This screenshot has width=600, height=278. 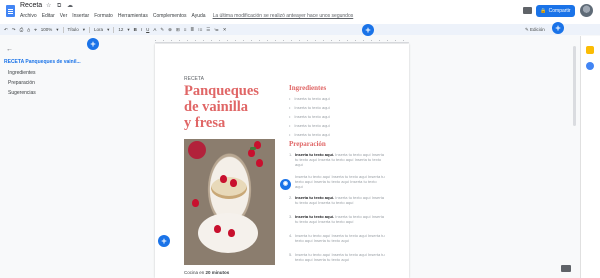 What do you see at coordinates (216, 107) in the screenshot?
I see `recipe-title-line: de vainilla` at bounding box center [216, 107].